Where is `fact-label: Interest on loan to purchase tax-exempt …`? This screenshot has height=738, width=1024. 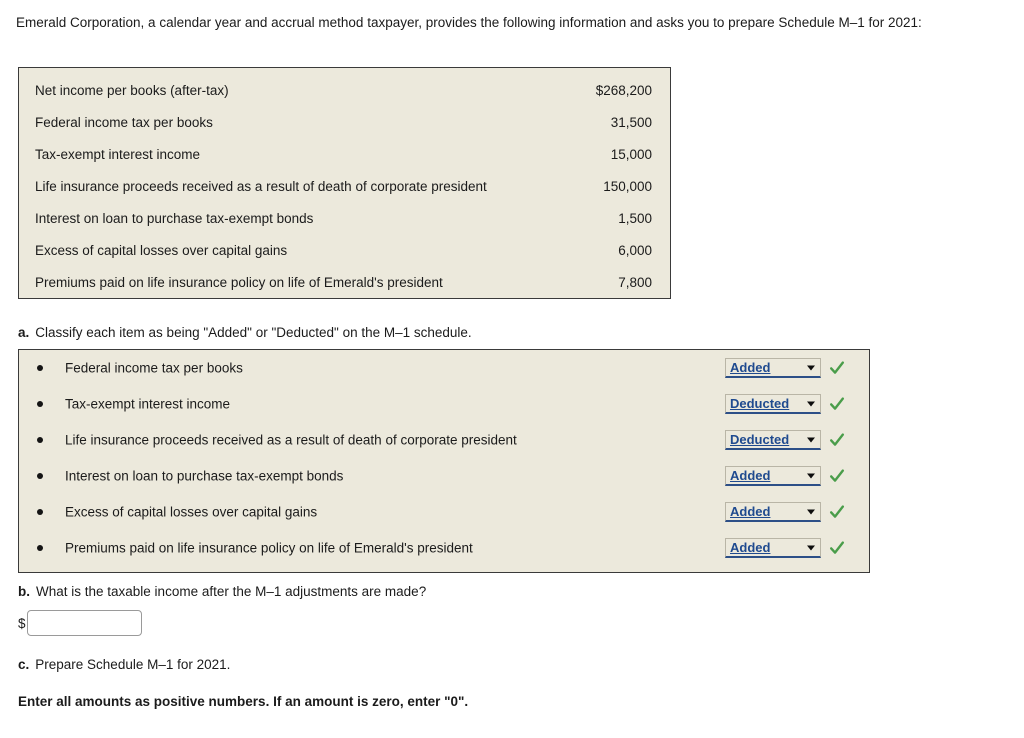
fact-label: Interest on loan to purchase tax-exempt … is located at coordinates (174, 218).